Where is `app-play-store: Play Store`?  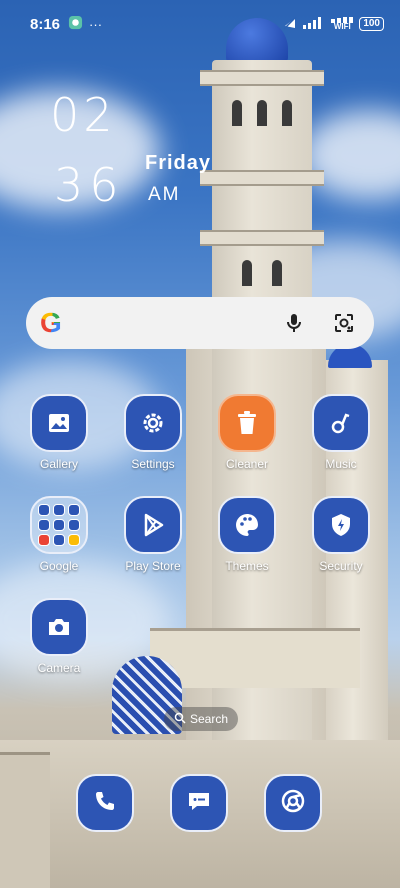 app-play-store: Play Store is located at coordinates (153, 534).